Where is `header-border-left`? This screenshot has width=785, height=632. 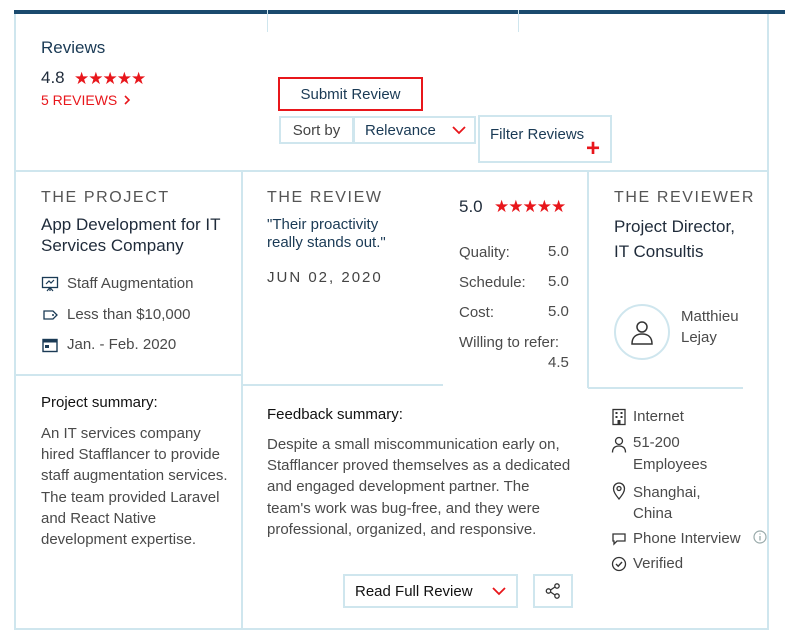
header-border-left is located at coordinates (15, 92).